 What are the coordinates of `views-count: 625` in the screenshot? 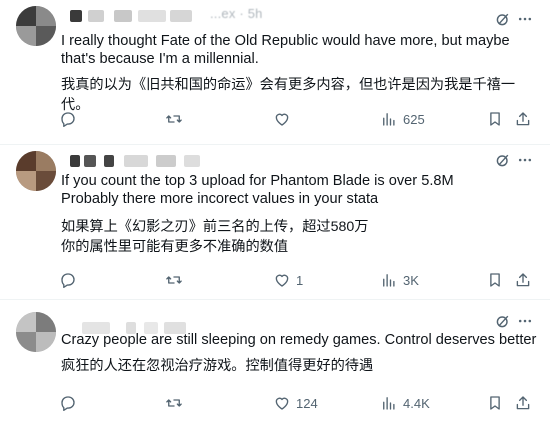 It's located at (414, 119).